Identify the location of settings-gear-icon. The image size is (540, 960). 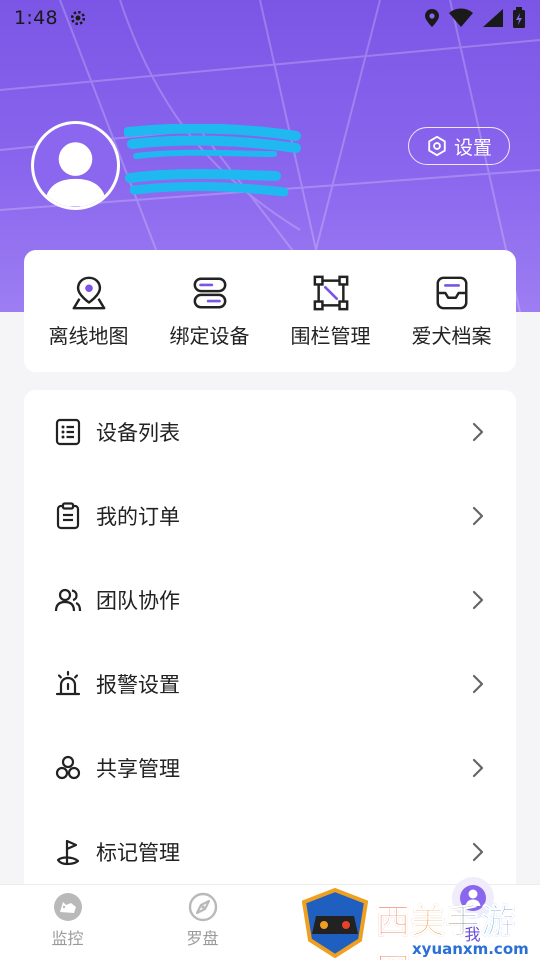
(77, 18).